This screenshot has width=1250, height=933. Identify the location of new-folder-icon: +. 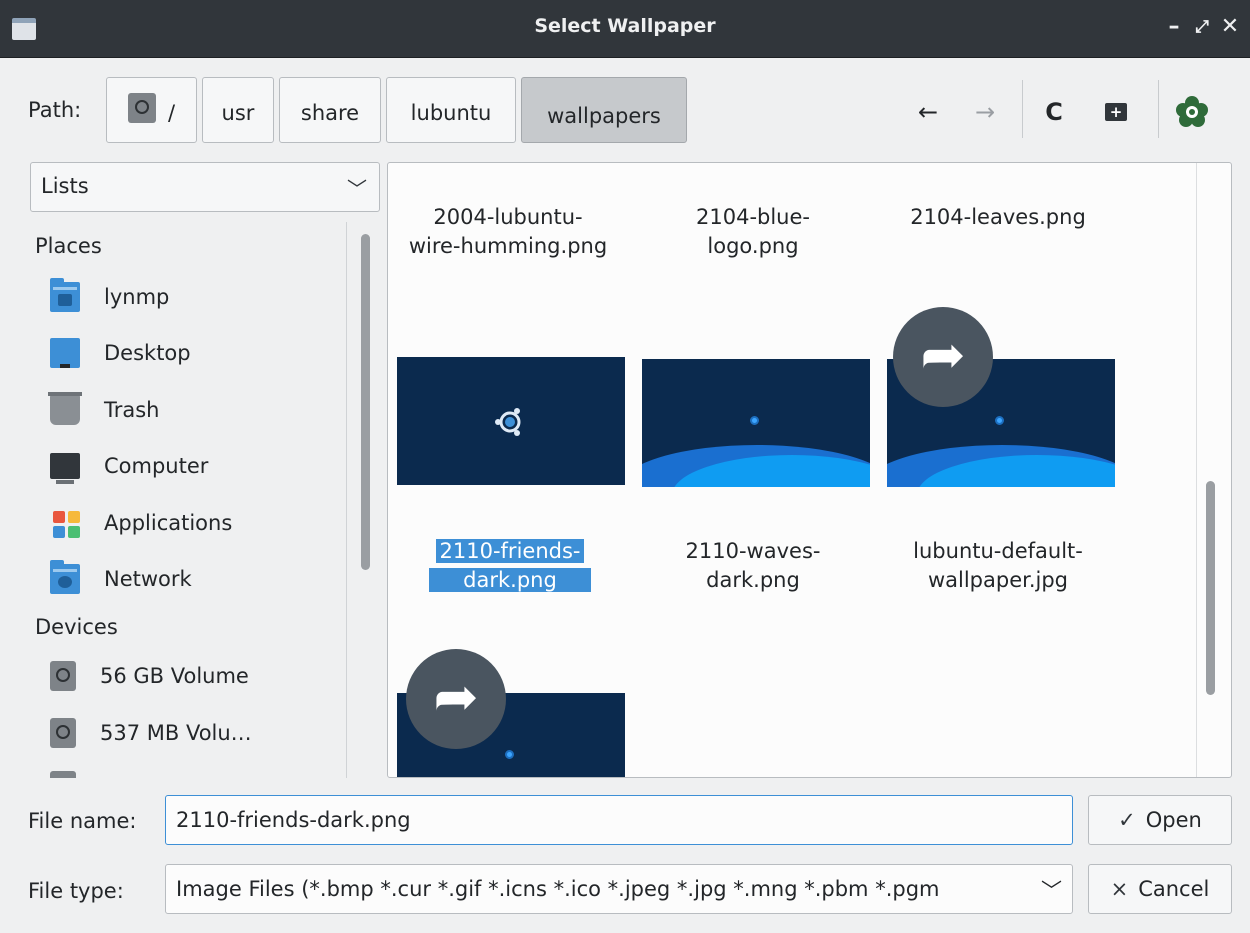
(1116, 112).